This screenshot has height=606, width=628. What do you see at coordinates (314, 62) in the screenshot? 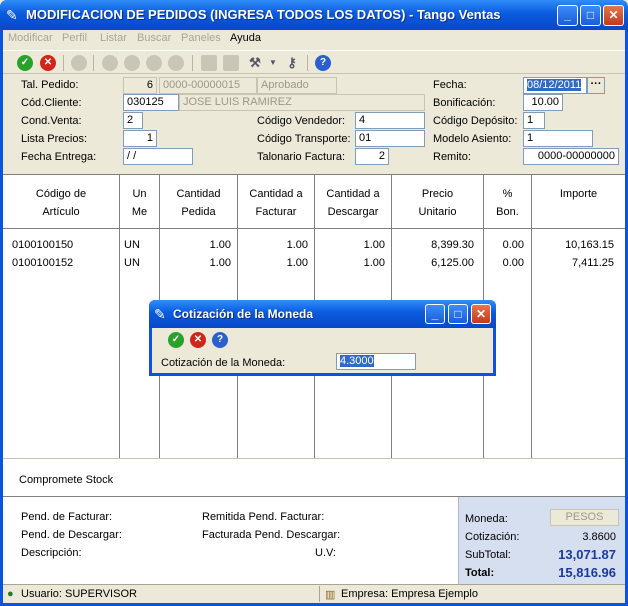
I see `toolbar: ✓ ✕ ⚒ ▼ ⚷ ?` at bounding box center [314, 62].